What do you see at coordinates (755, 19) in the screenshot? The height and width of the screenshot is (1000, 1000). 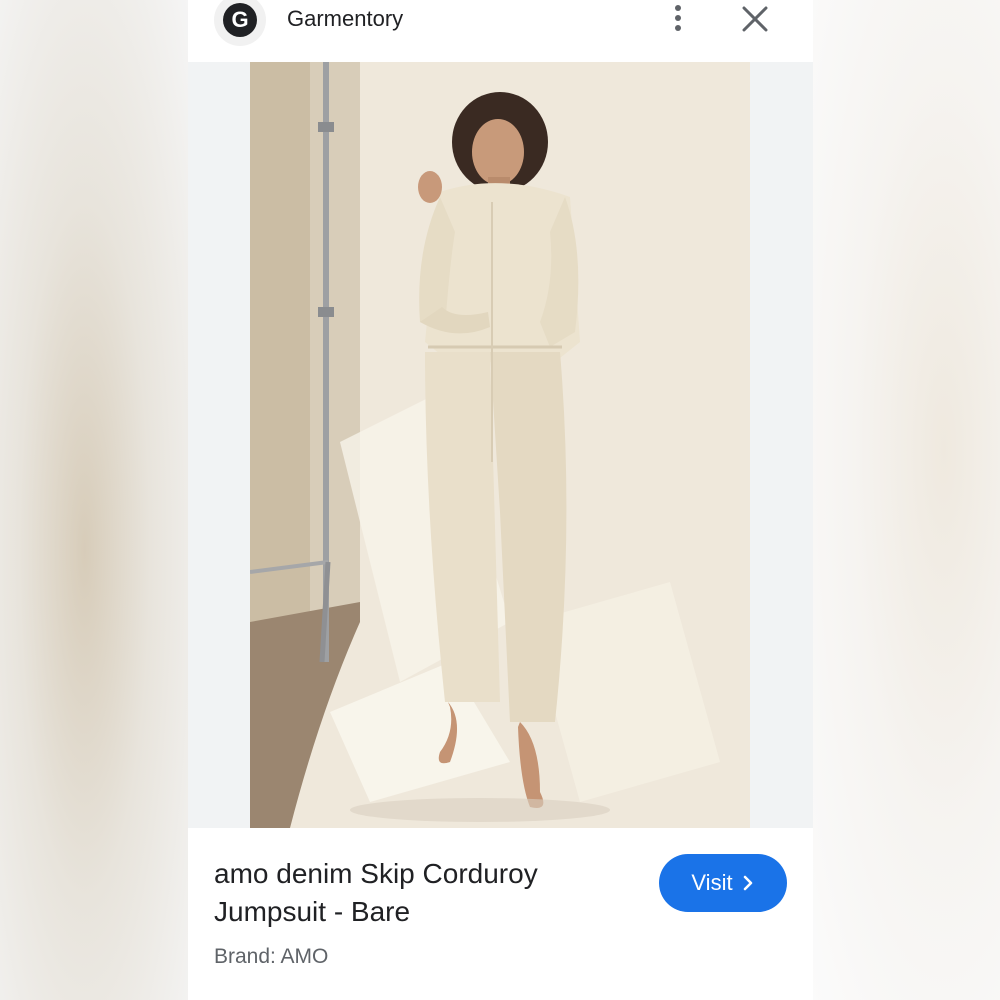 I see `close-icon` at bounding box center [755, 19].